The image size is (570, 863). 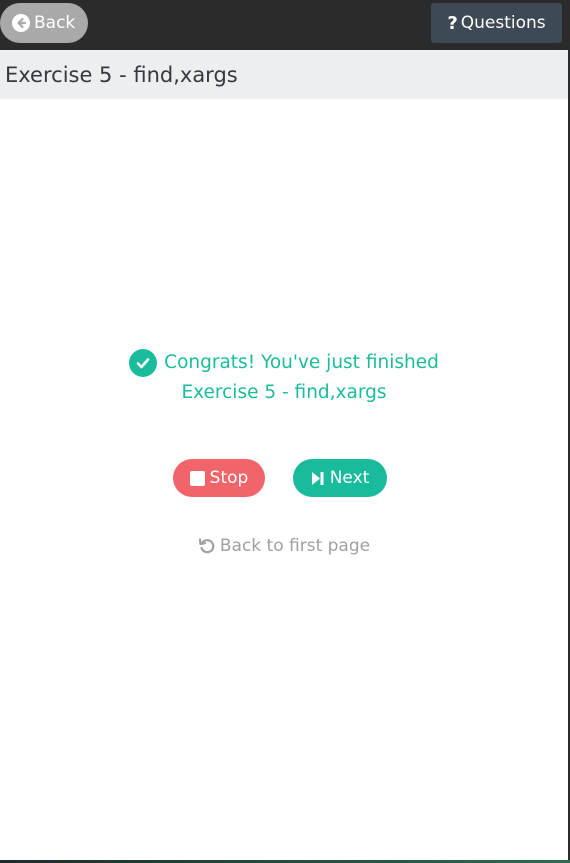 What do you see at coordinates (349, 478) in the screenshot?
I see `next-label: Next` at bounding box center [349, 478].